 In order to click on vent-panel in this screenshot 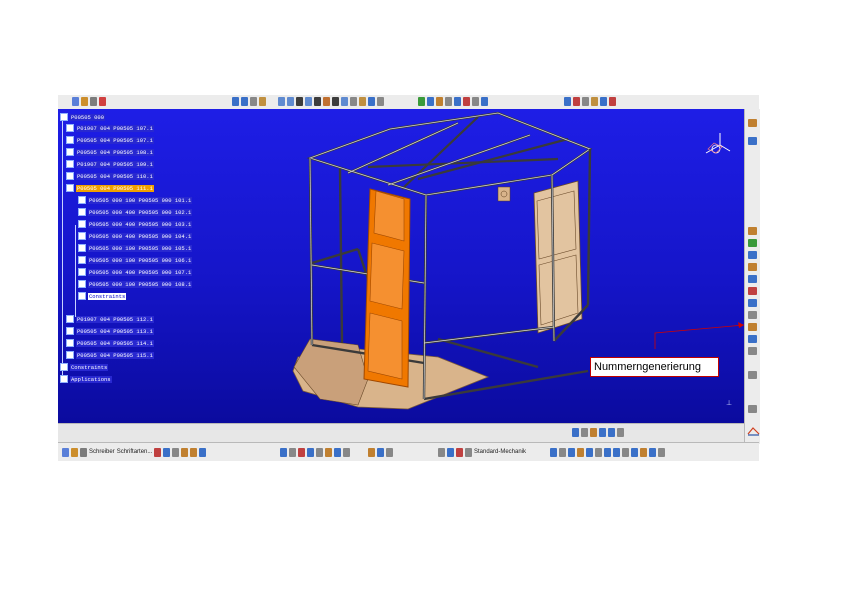, I will do `click(504, 194)`.